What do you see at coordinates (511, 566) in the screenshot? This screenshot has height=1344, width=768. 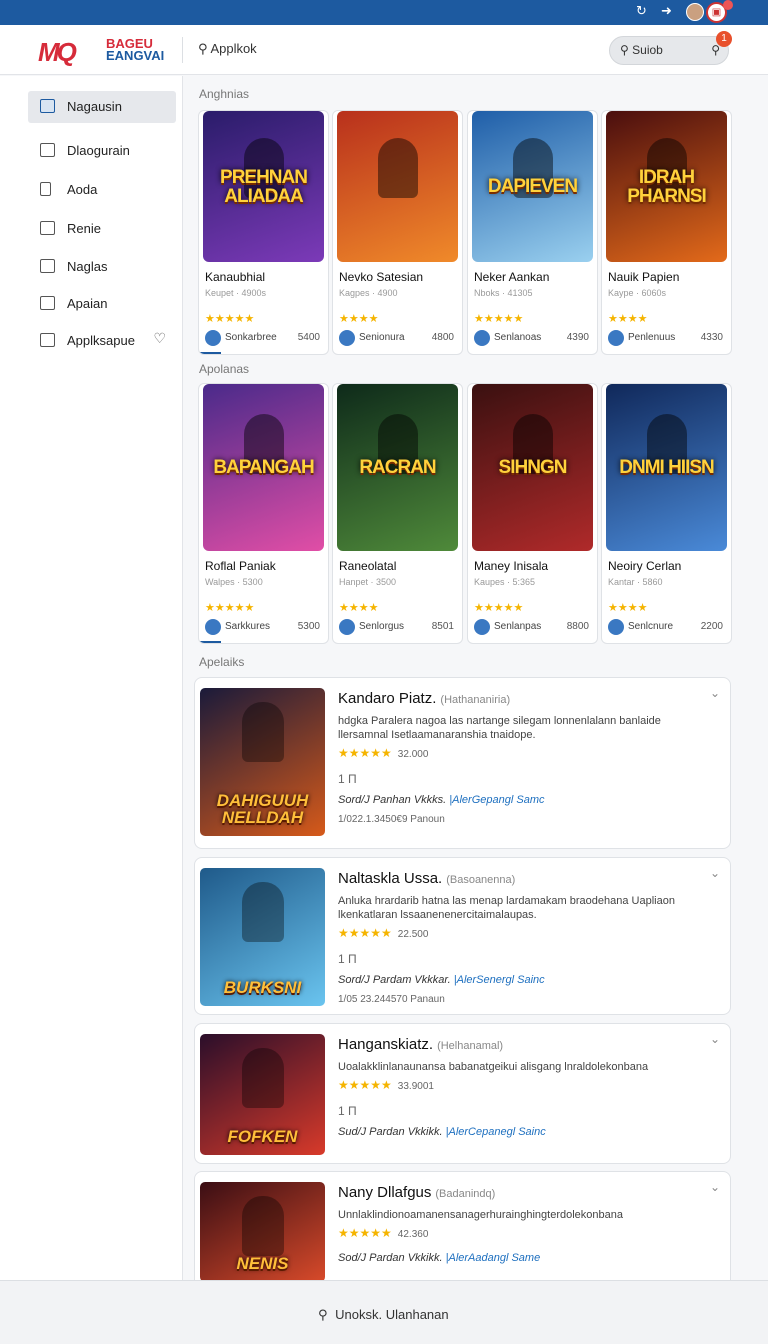 I see `game-title: Maney Inisala` at bounding box center [511, 566].